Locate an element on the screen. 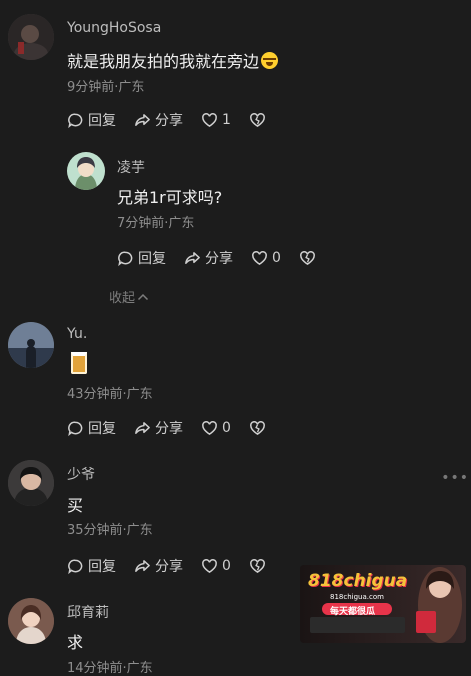 Image resolution: width=471 pixels, height=676 pixels. more-options-icon: ••• is located at coordinates (455, 478).